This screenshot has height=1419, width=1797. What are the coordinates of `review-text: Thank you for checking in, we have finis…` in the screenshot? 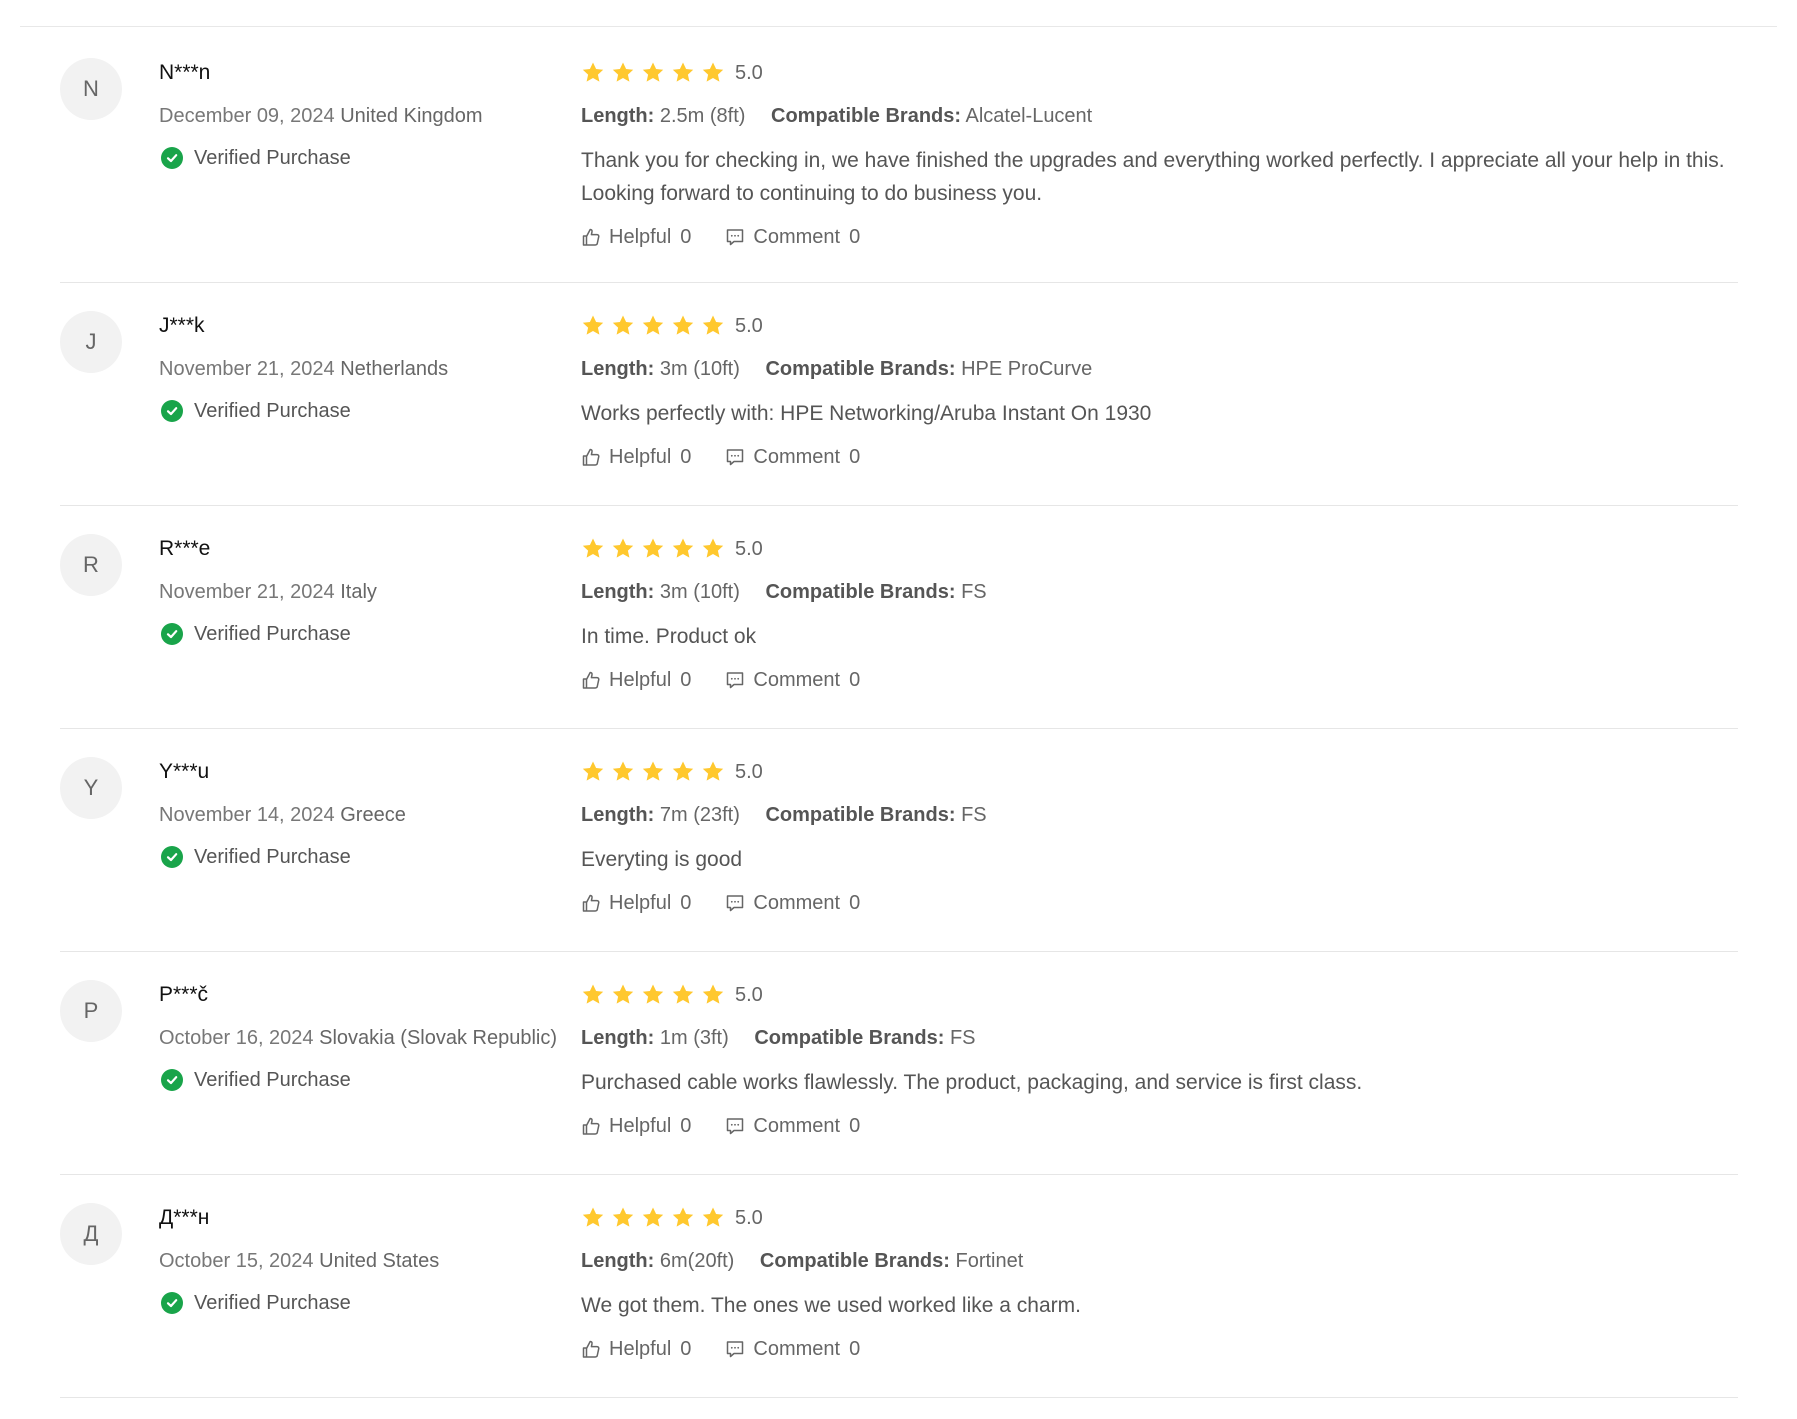 It's located at (1153, 177).